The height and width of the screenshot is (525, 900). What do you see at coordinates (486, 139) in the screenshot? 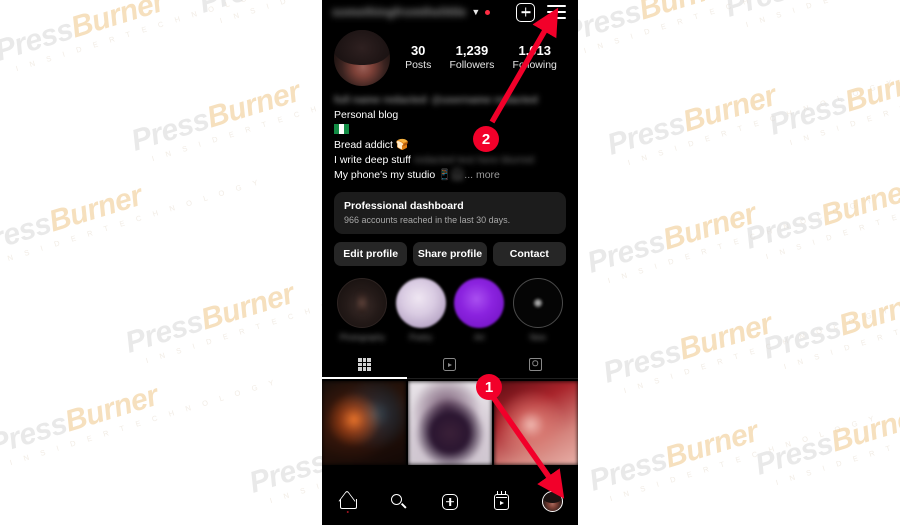
I see `annotation-badge-2: 2` at bounding box center [486, 139].